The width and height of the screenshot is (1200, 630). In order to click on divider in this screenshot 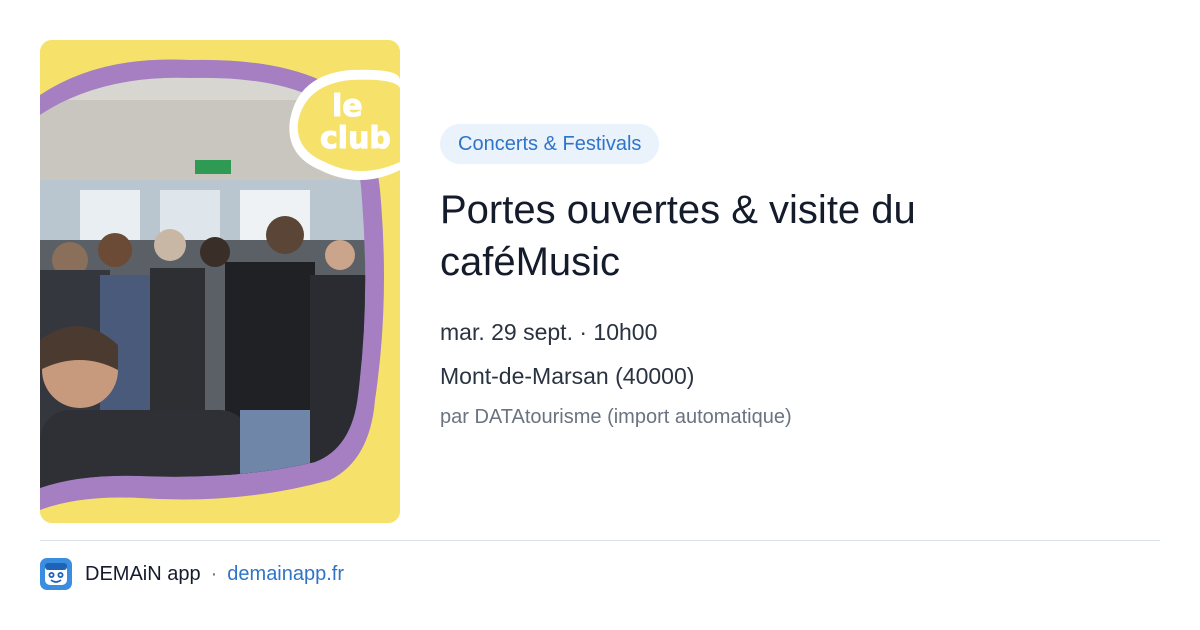, I will do `click(600, 540)`.